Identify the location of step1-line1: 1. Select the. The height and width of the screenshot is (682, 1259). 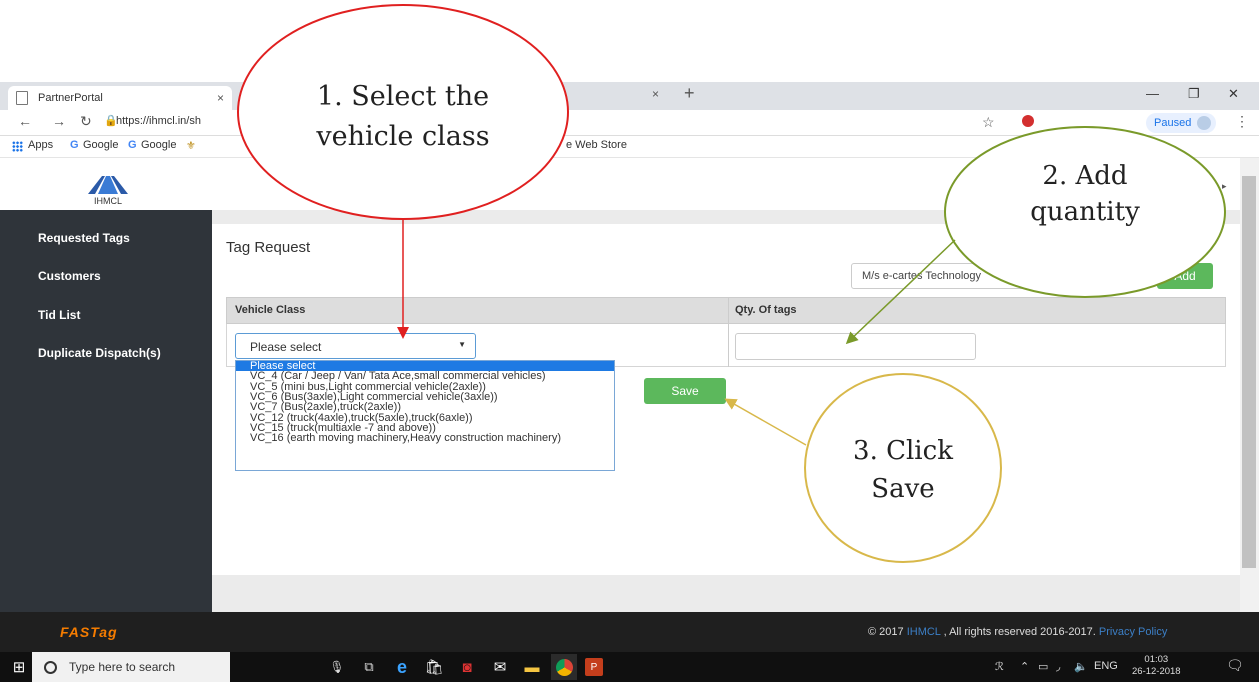
(403, 96).